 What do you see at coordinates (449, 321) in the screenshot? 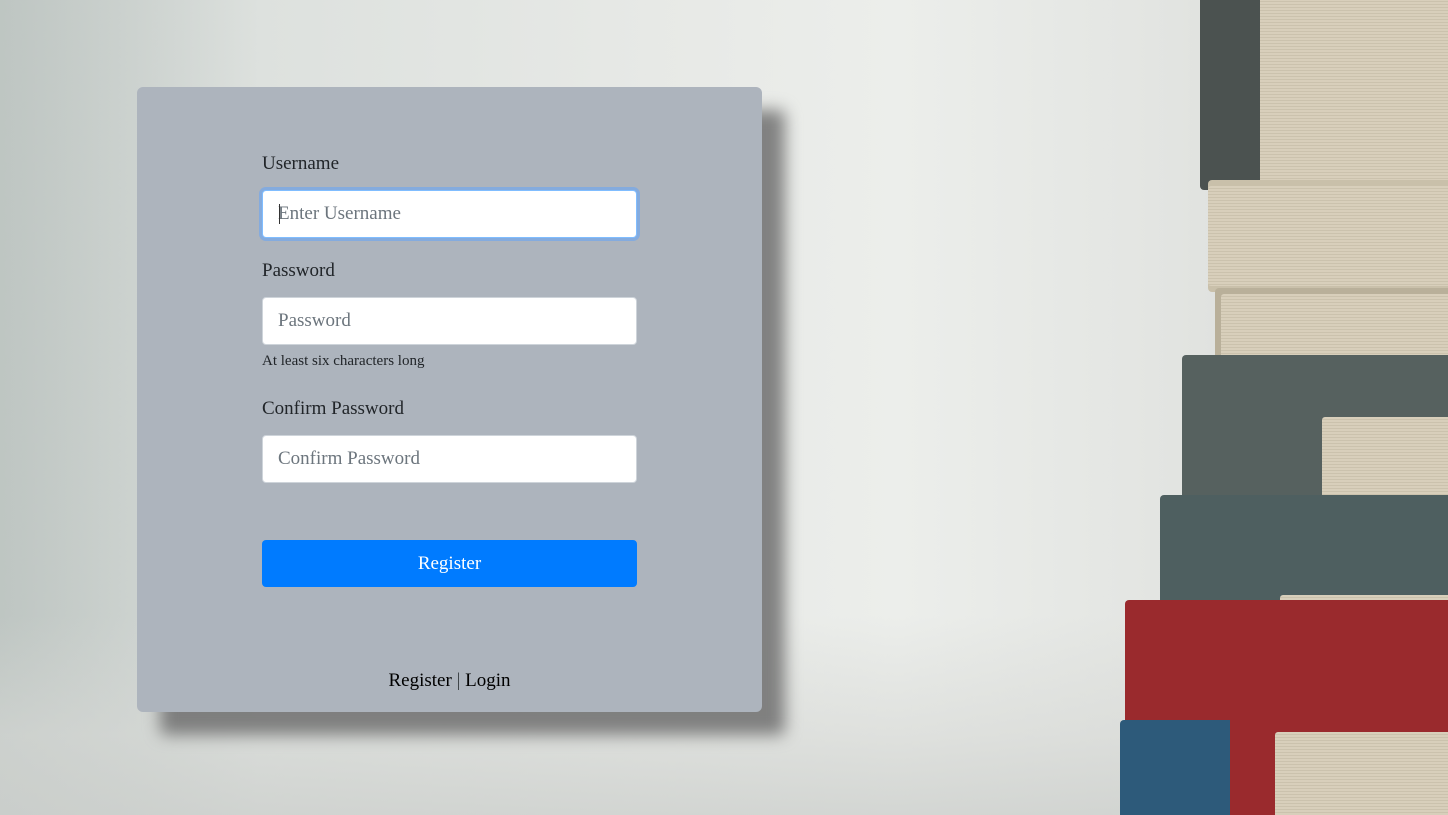
I see `password-input` at bounding box center [449, 321].